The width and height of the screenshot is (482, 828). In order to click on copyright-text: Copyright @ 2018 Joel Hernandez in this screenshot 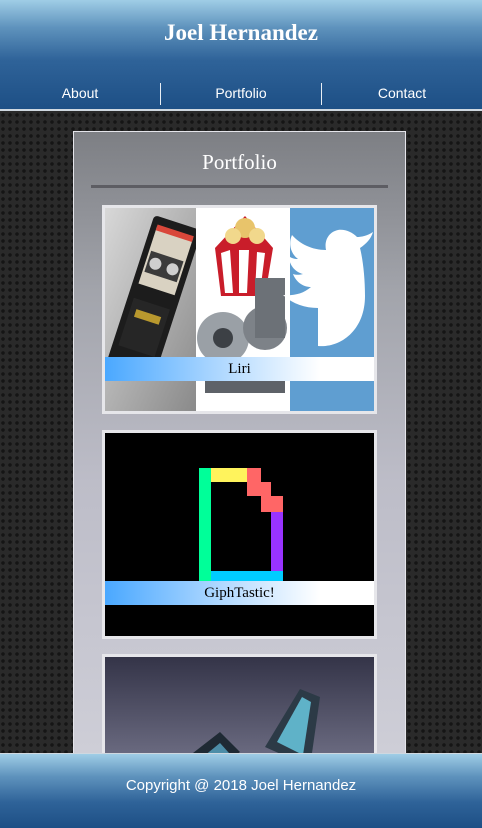, I will do `click(241, 785)`.